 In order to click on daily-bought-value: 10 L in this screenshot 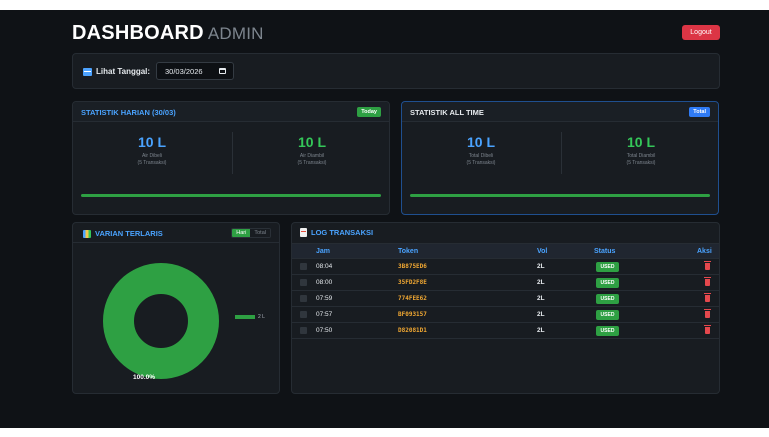, I will do `click(151, 142)`.